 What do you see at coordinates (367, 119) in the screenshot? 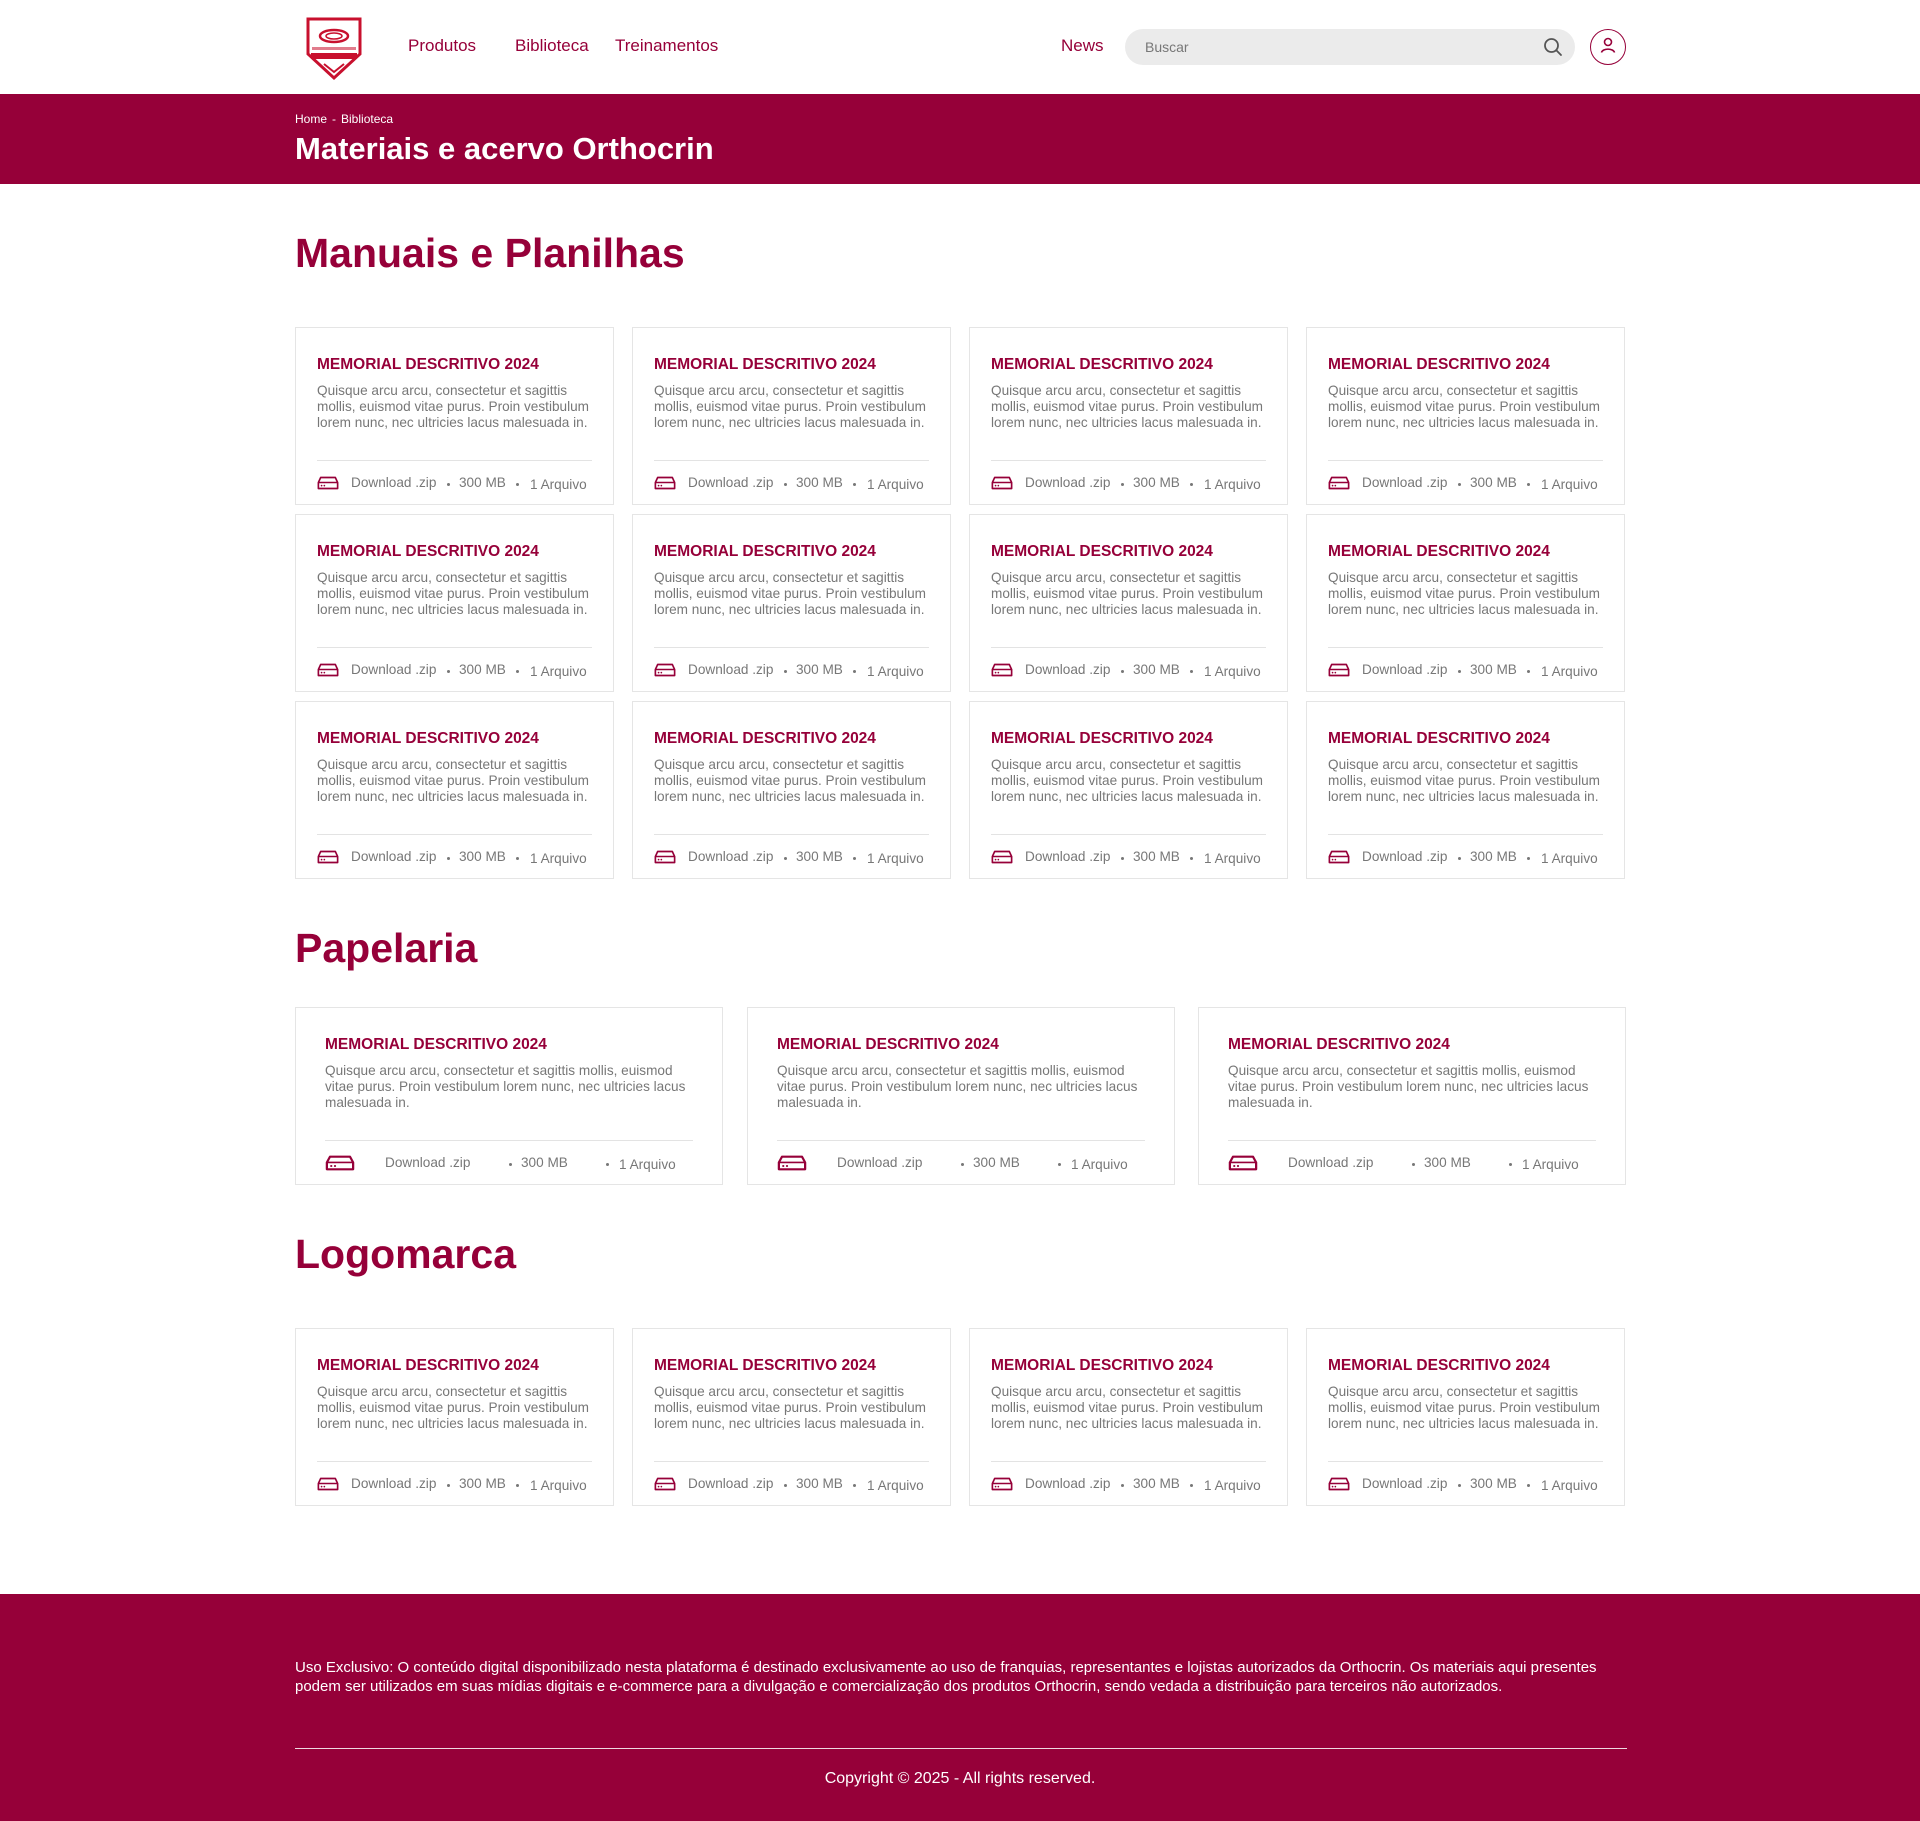
I see `breadcrumb-biblioteca: Biblioteca` at bounding box center [367, 119].